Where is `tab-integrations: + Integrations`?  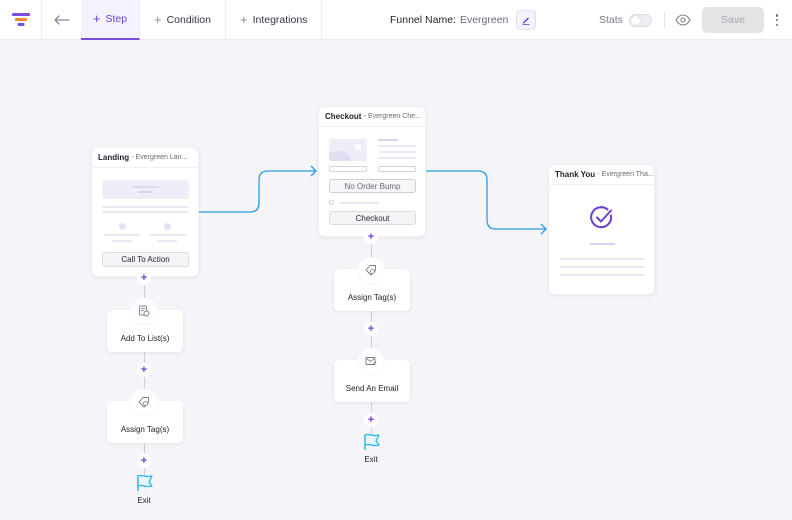 tab-integrations: + Integrations is located at coordinates (274, 20).